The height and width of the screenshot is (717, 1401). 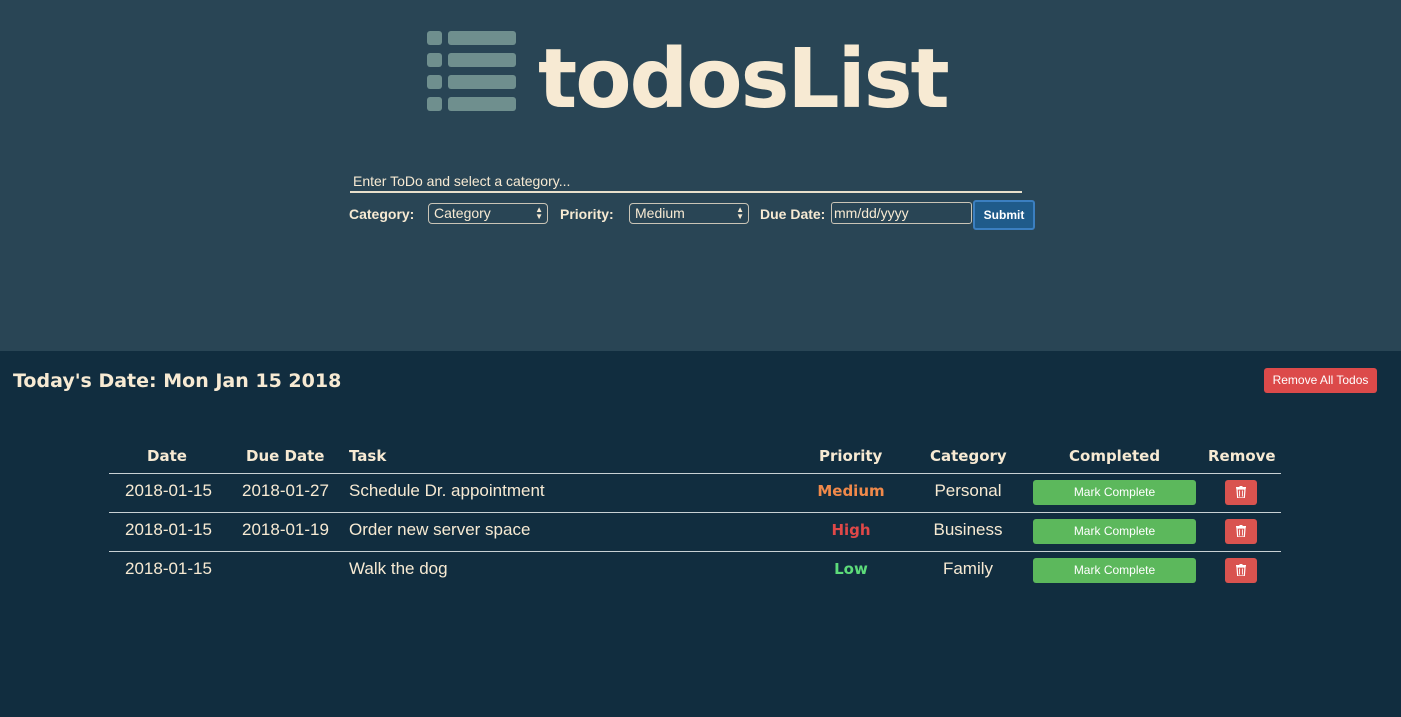 I want to click on cell-task: Order new server space, so click(x=440, y=529).